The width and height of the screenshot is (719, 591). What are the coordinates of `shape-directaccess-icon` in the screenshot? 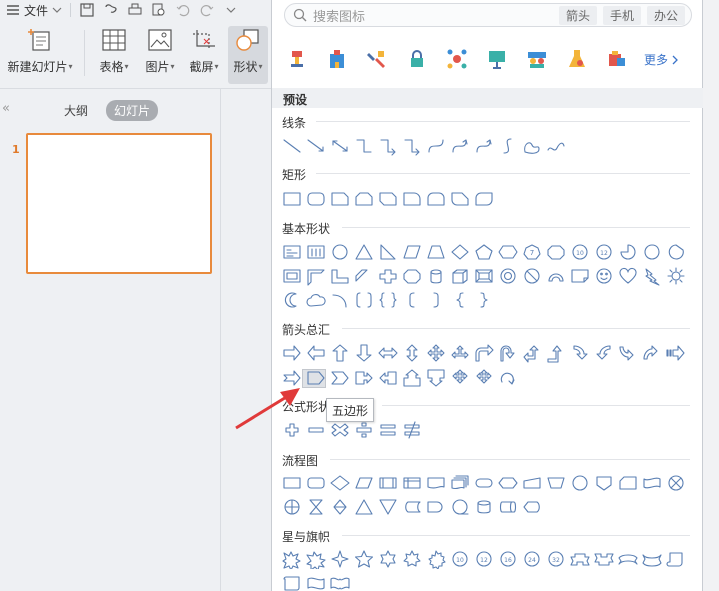 It's located at (508, 507).